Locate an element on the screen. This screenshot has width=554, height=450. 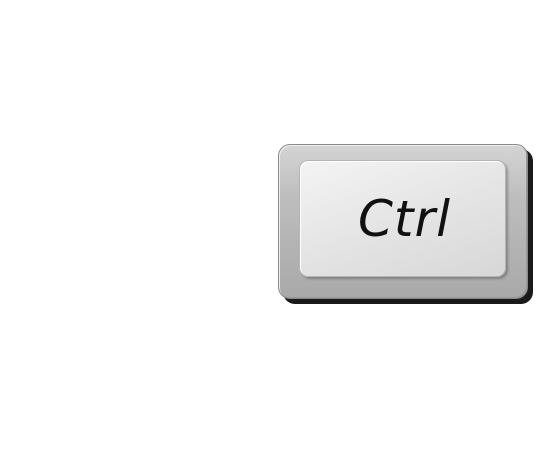
ctrl-key-label: Ctrl is located at coordinates (404, 218).